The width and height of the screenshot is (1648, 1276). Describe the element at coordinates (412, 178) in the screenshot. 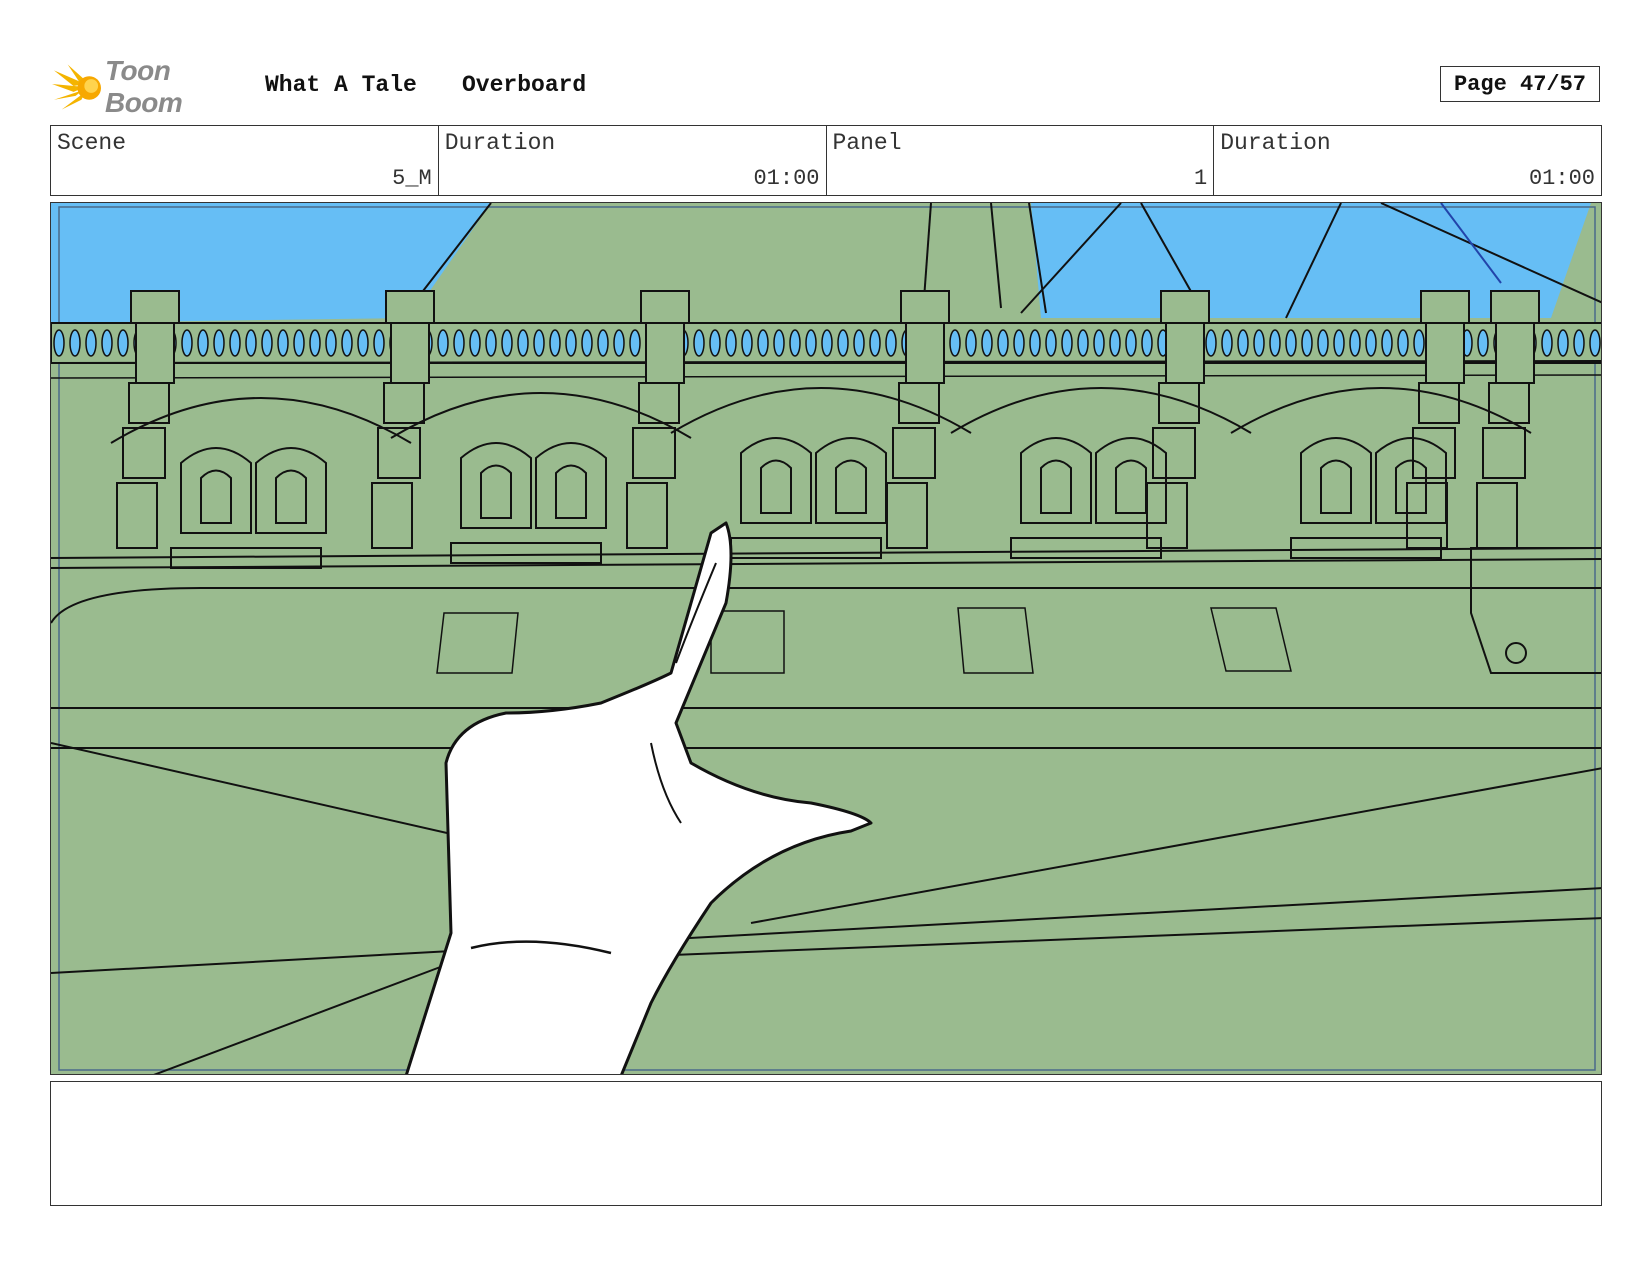

I see `scene-value: 5_M` at that location.